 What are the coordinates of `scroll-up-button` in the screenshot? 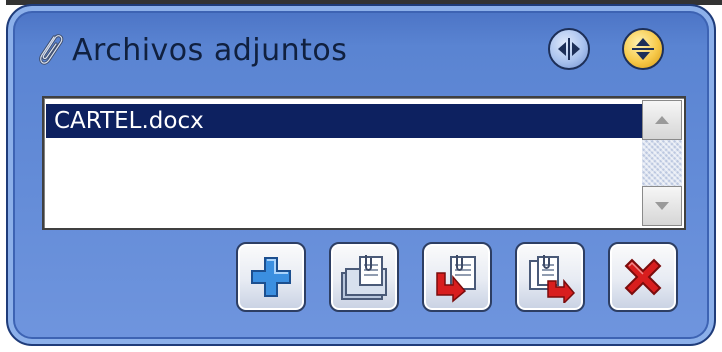 It's located at (662, 120).